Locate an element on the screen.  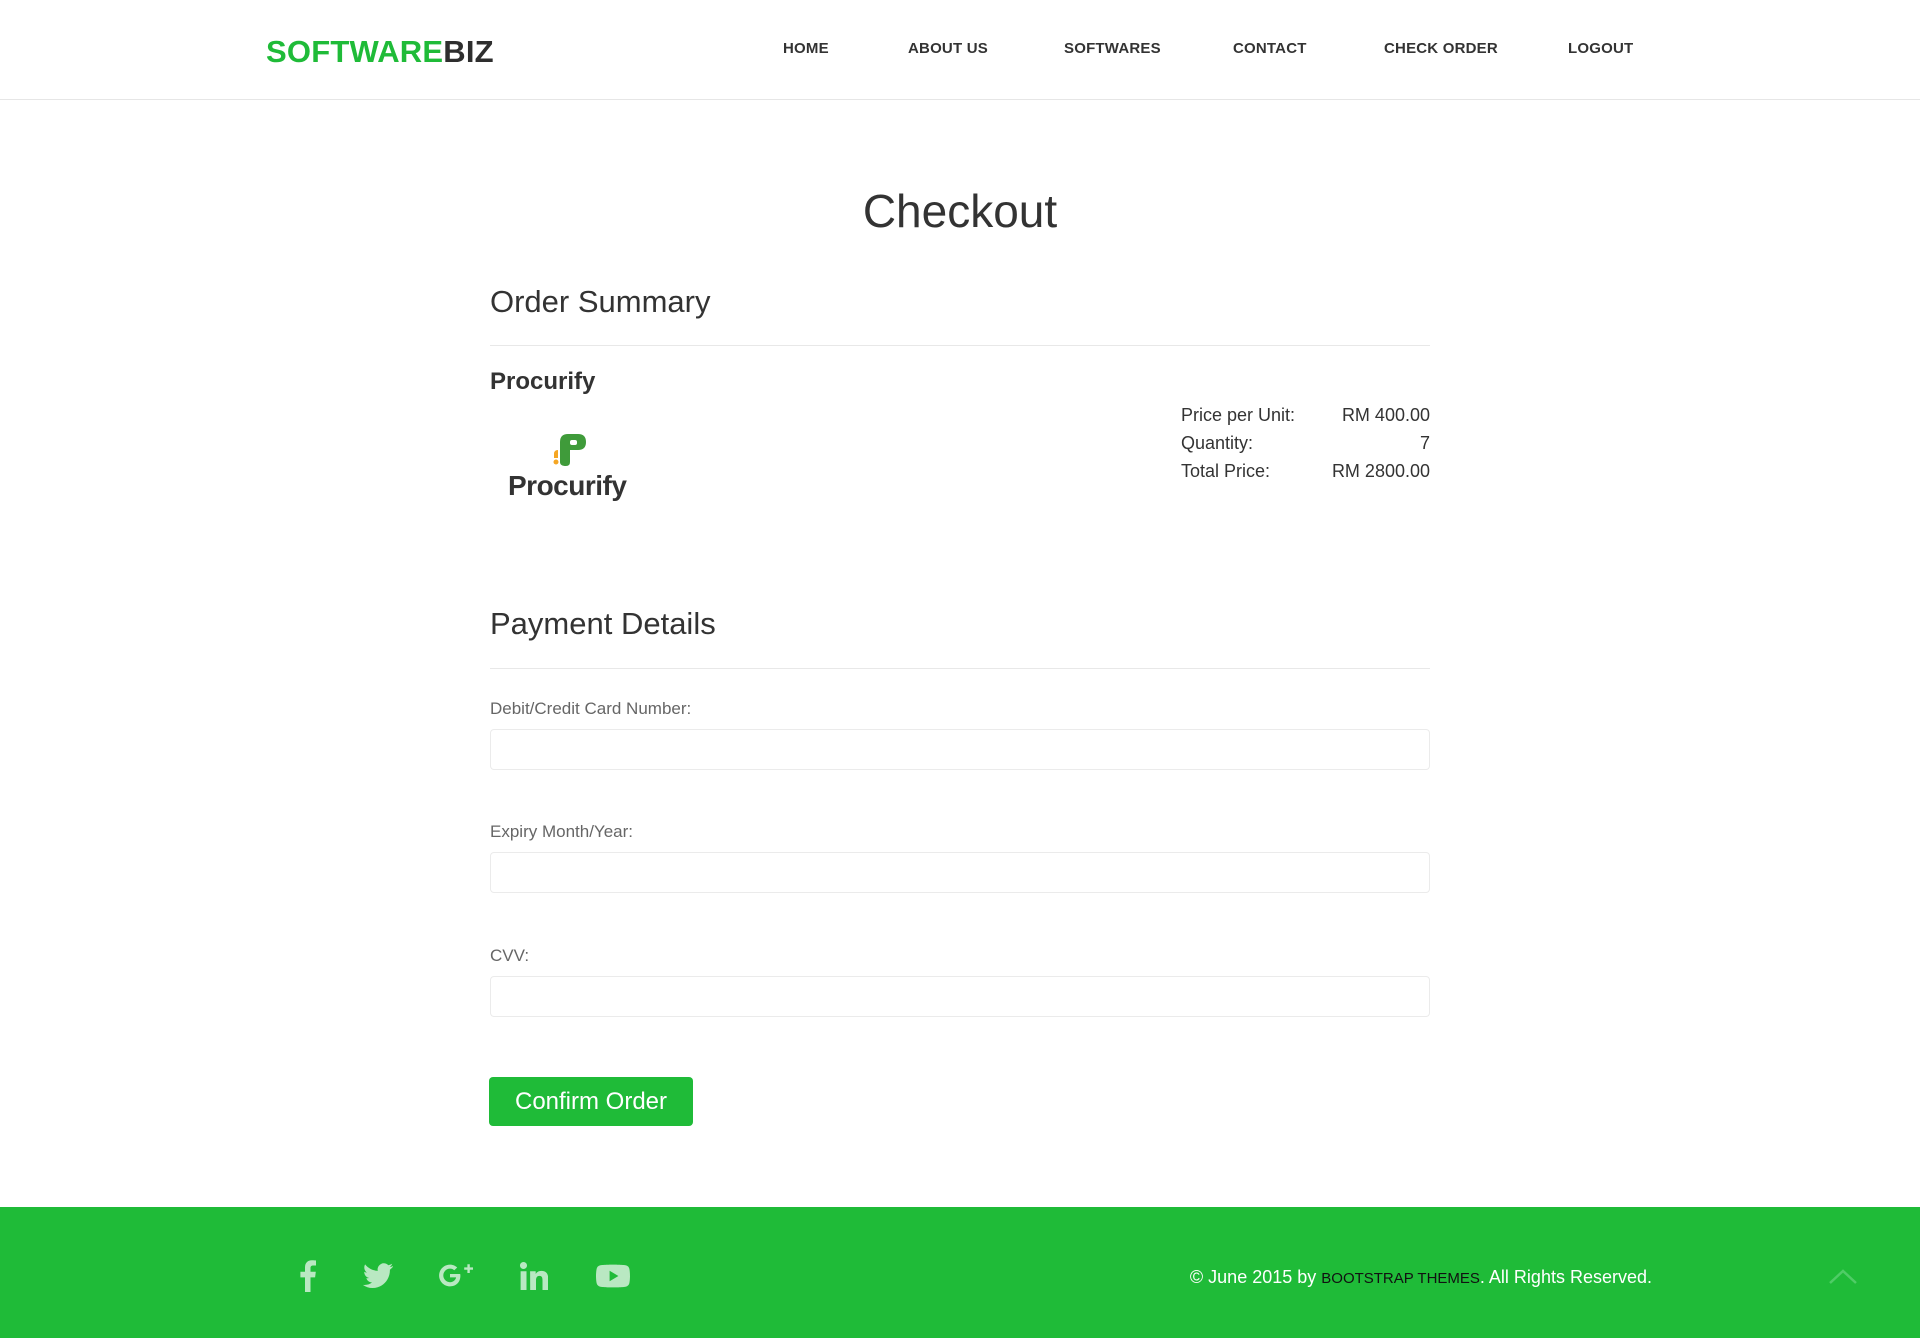
bootstrap-themes-link: BOOTSTRAP THEMES is located at coordinates (1400, 1278).